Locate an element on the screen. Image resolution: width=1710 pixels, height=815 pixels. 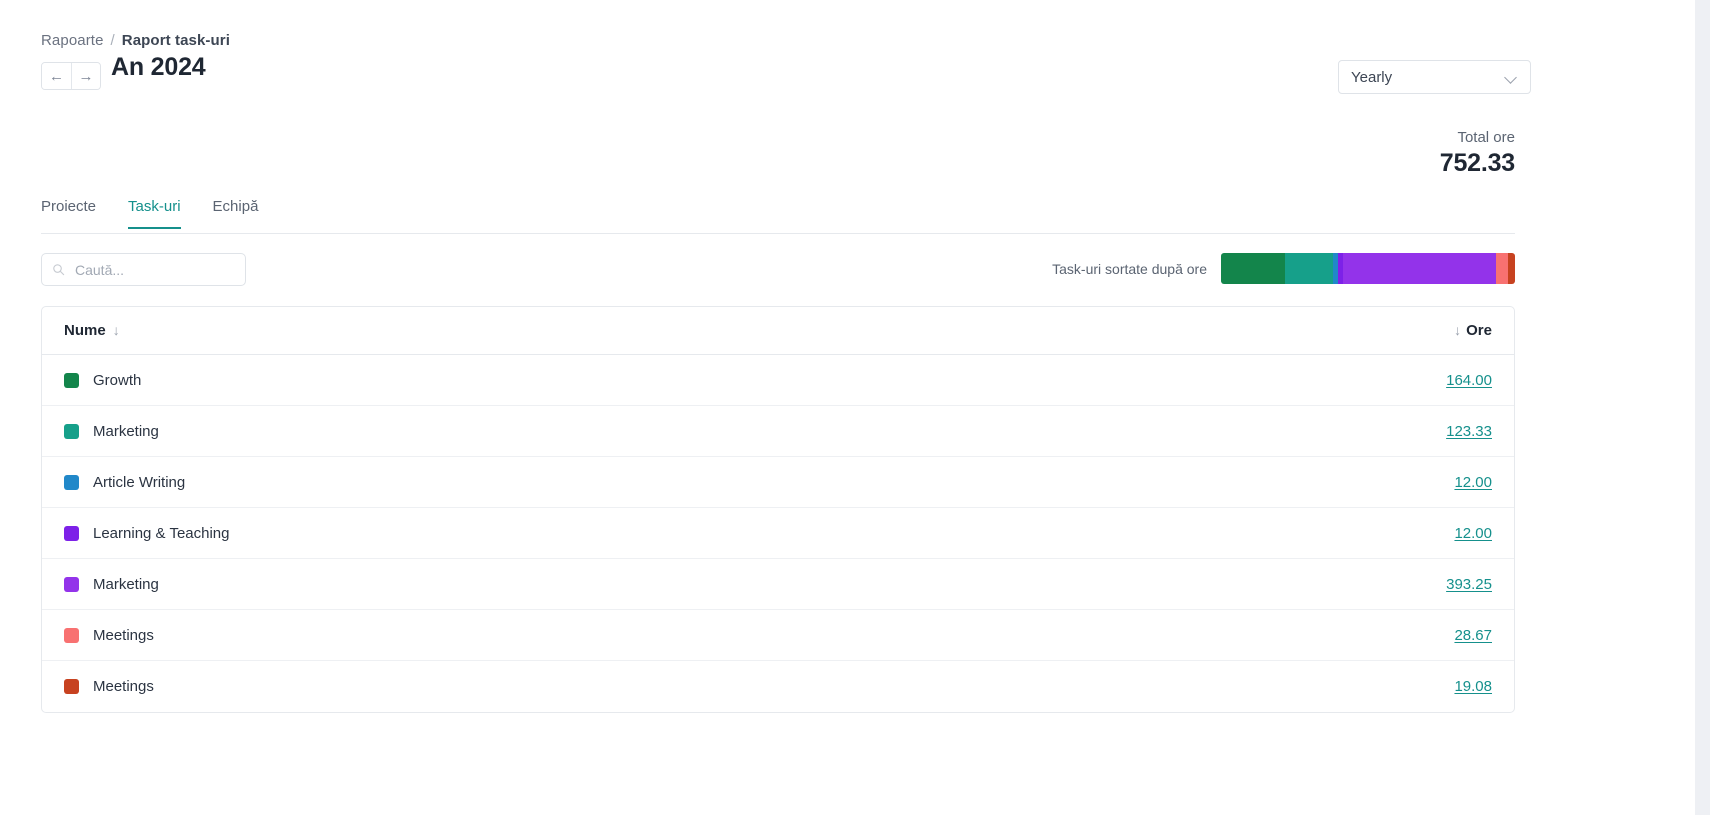
task-name-cell: Growth is located at coordinates (557, 380).